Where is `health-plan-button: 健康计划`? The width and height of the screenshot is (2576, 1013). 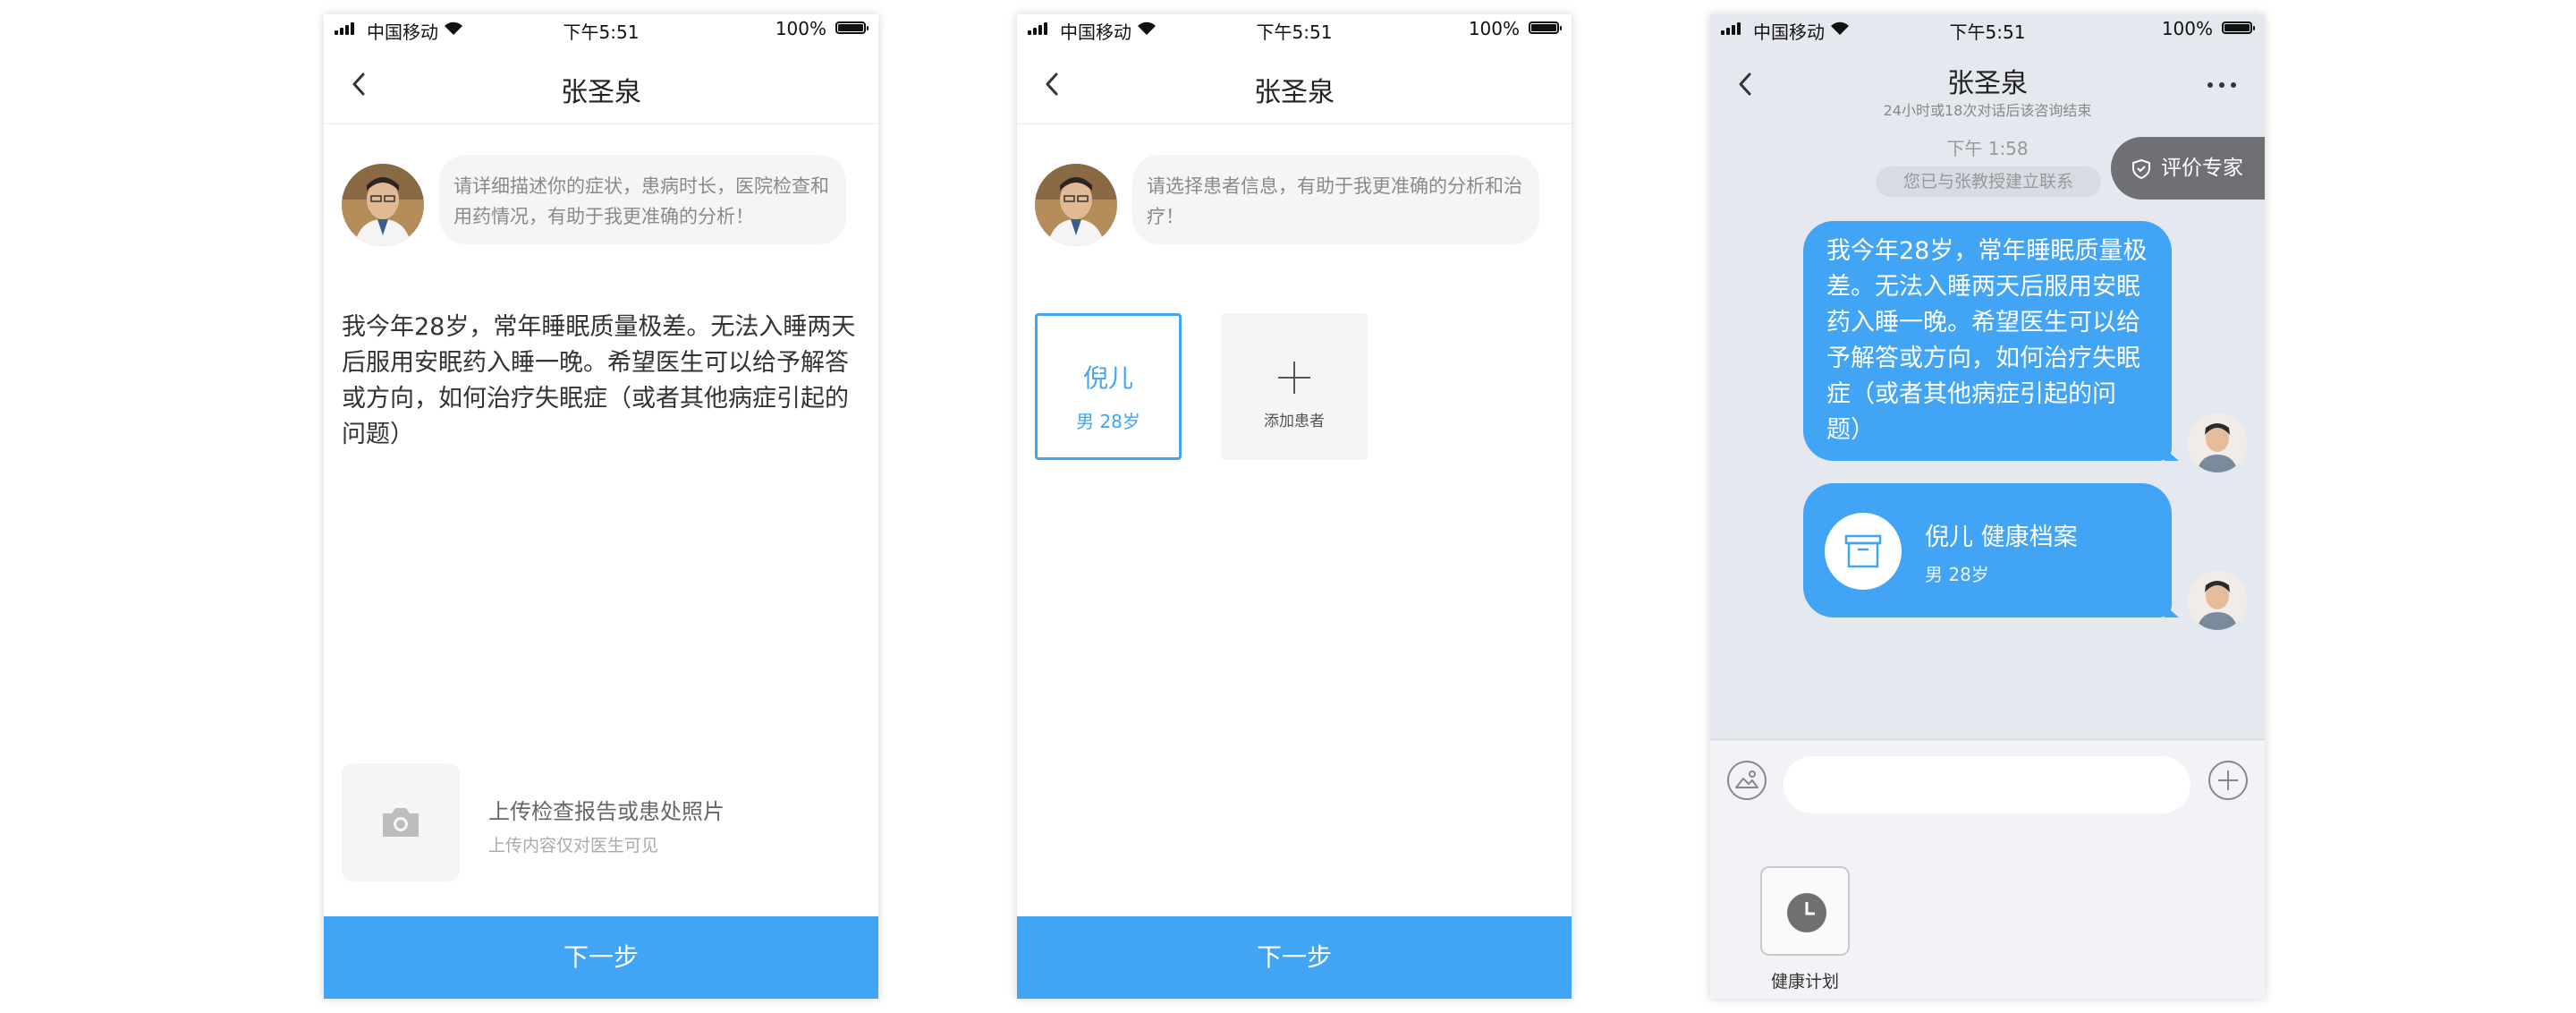 health-plan-button: 健康计划 is located at coordinates (1805, 929).